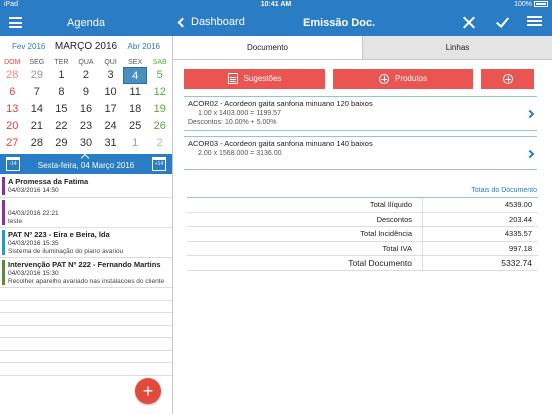  I want to click on calendar-day: 24, so click(110, 126).